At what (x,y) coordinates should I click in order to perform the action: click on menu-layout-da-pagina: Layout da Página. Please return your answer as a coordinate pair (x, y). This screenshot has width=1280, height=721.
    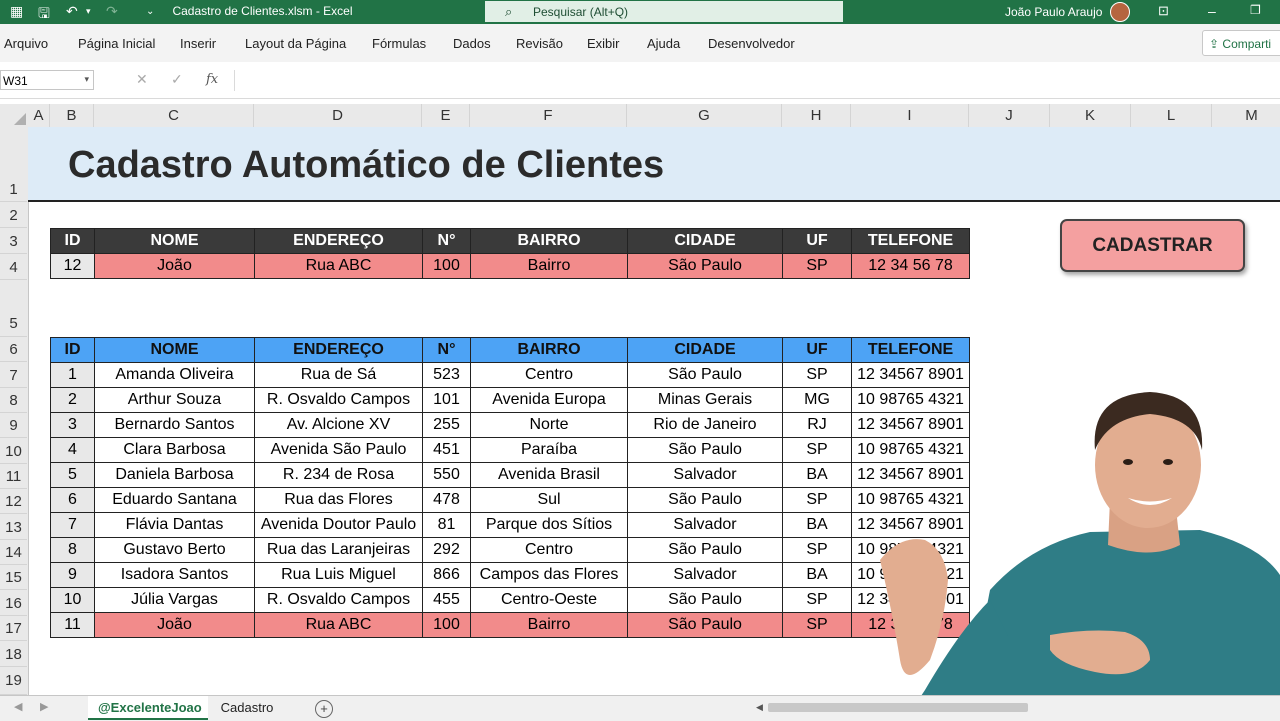
    Looking at the image, I should click on (295, 43).